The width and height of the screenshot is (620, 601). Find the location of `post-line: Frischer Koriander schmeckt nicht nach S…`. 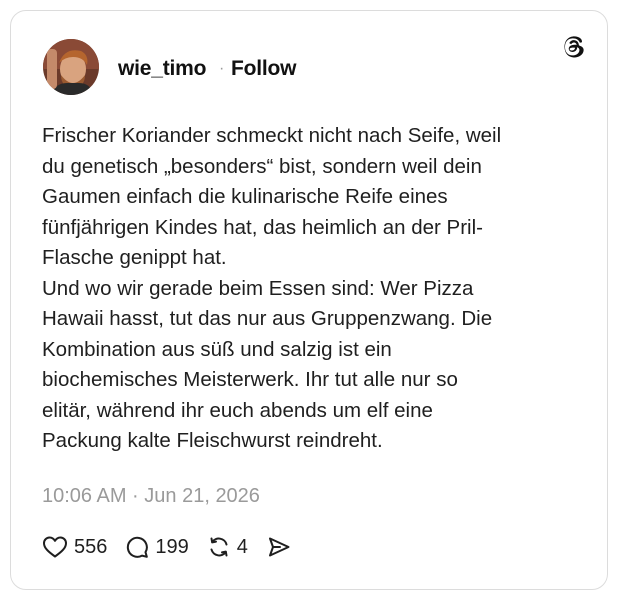

post-line: Frischer Koriander schmeckt nicht nach S… is located at coordinates (272, 135).